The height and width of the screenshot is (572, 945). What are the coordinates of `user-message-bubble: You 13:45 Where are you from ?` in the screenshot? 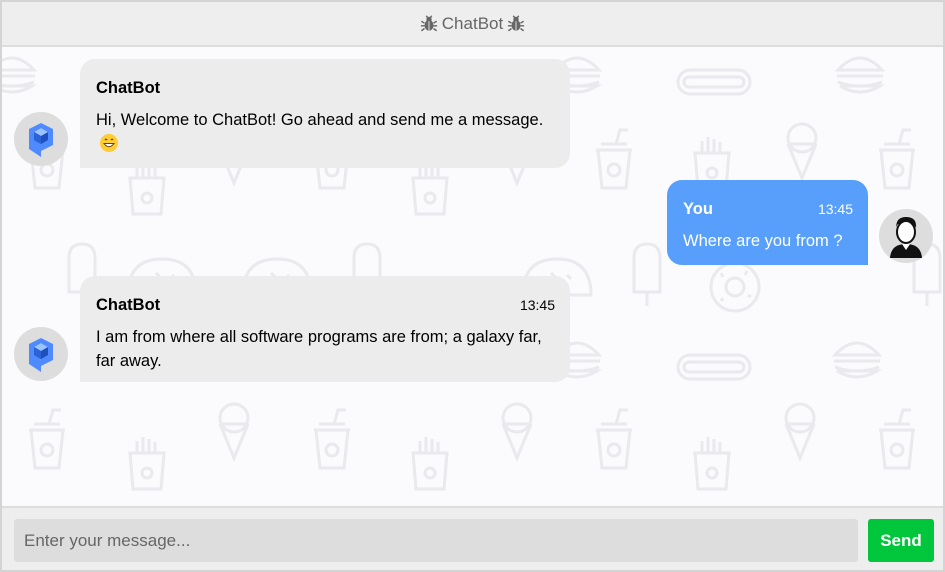 It's located at (767, 222).